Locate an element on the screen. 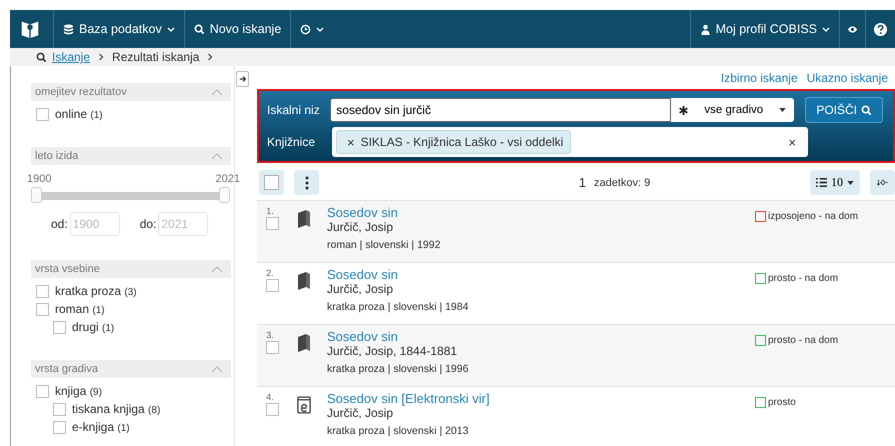 This screenshot has height=446, width=895. result-details: kratka proza | slovenski | 1984 is located at coordinates (398, 307).